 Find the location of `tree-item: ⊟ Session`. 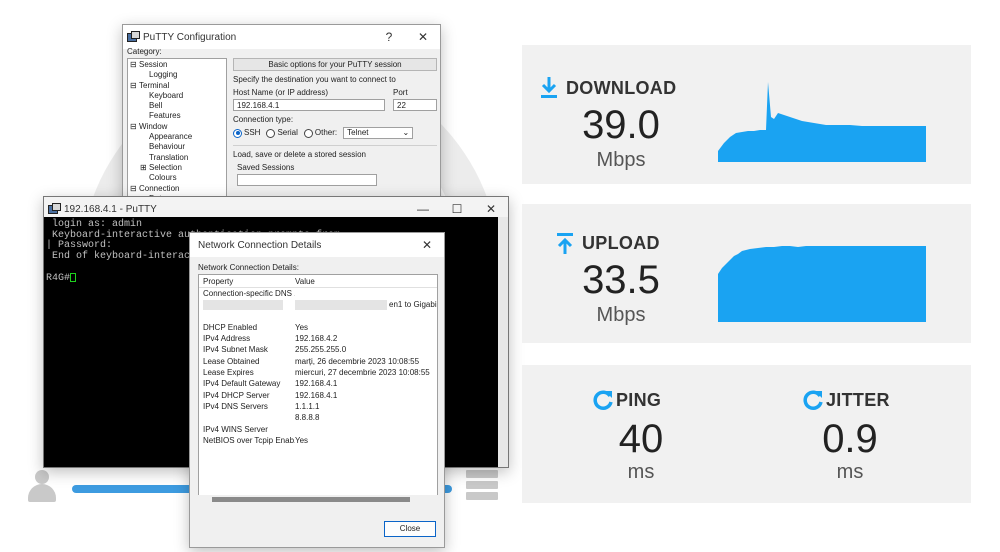

tree-item: ⊟ Session is located at coordinates (177, 65).